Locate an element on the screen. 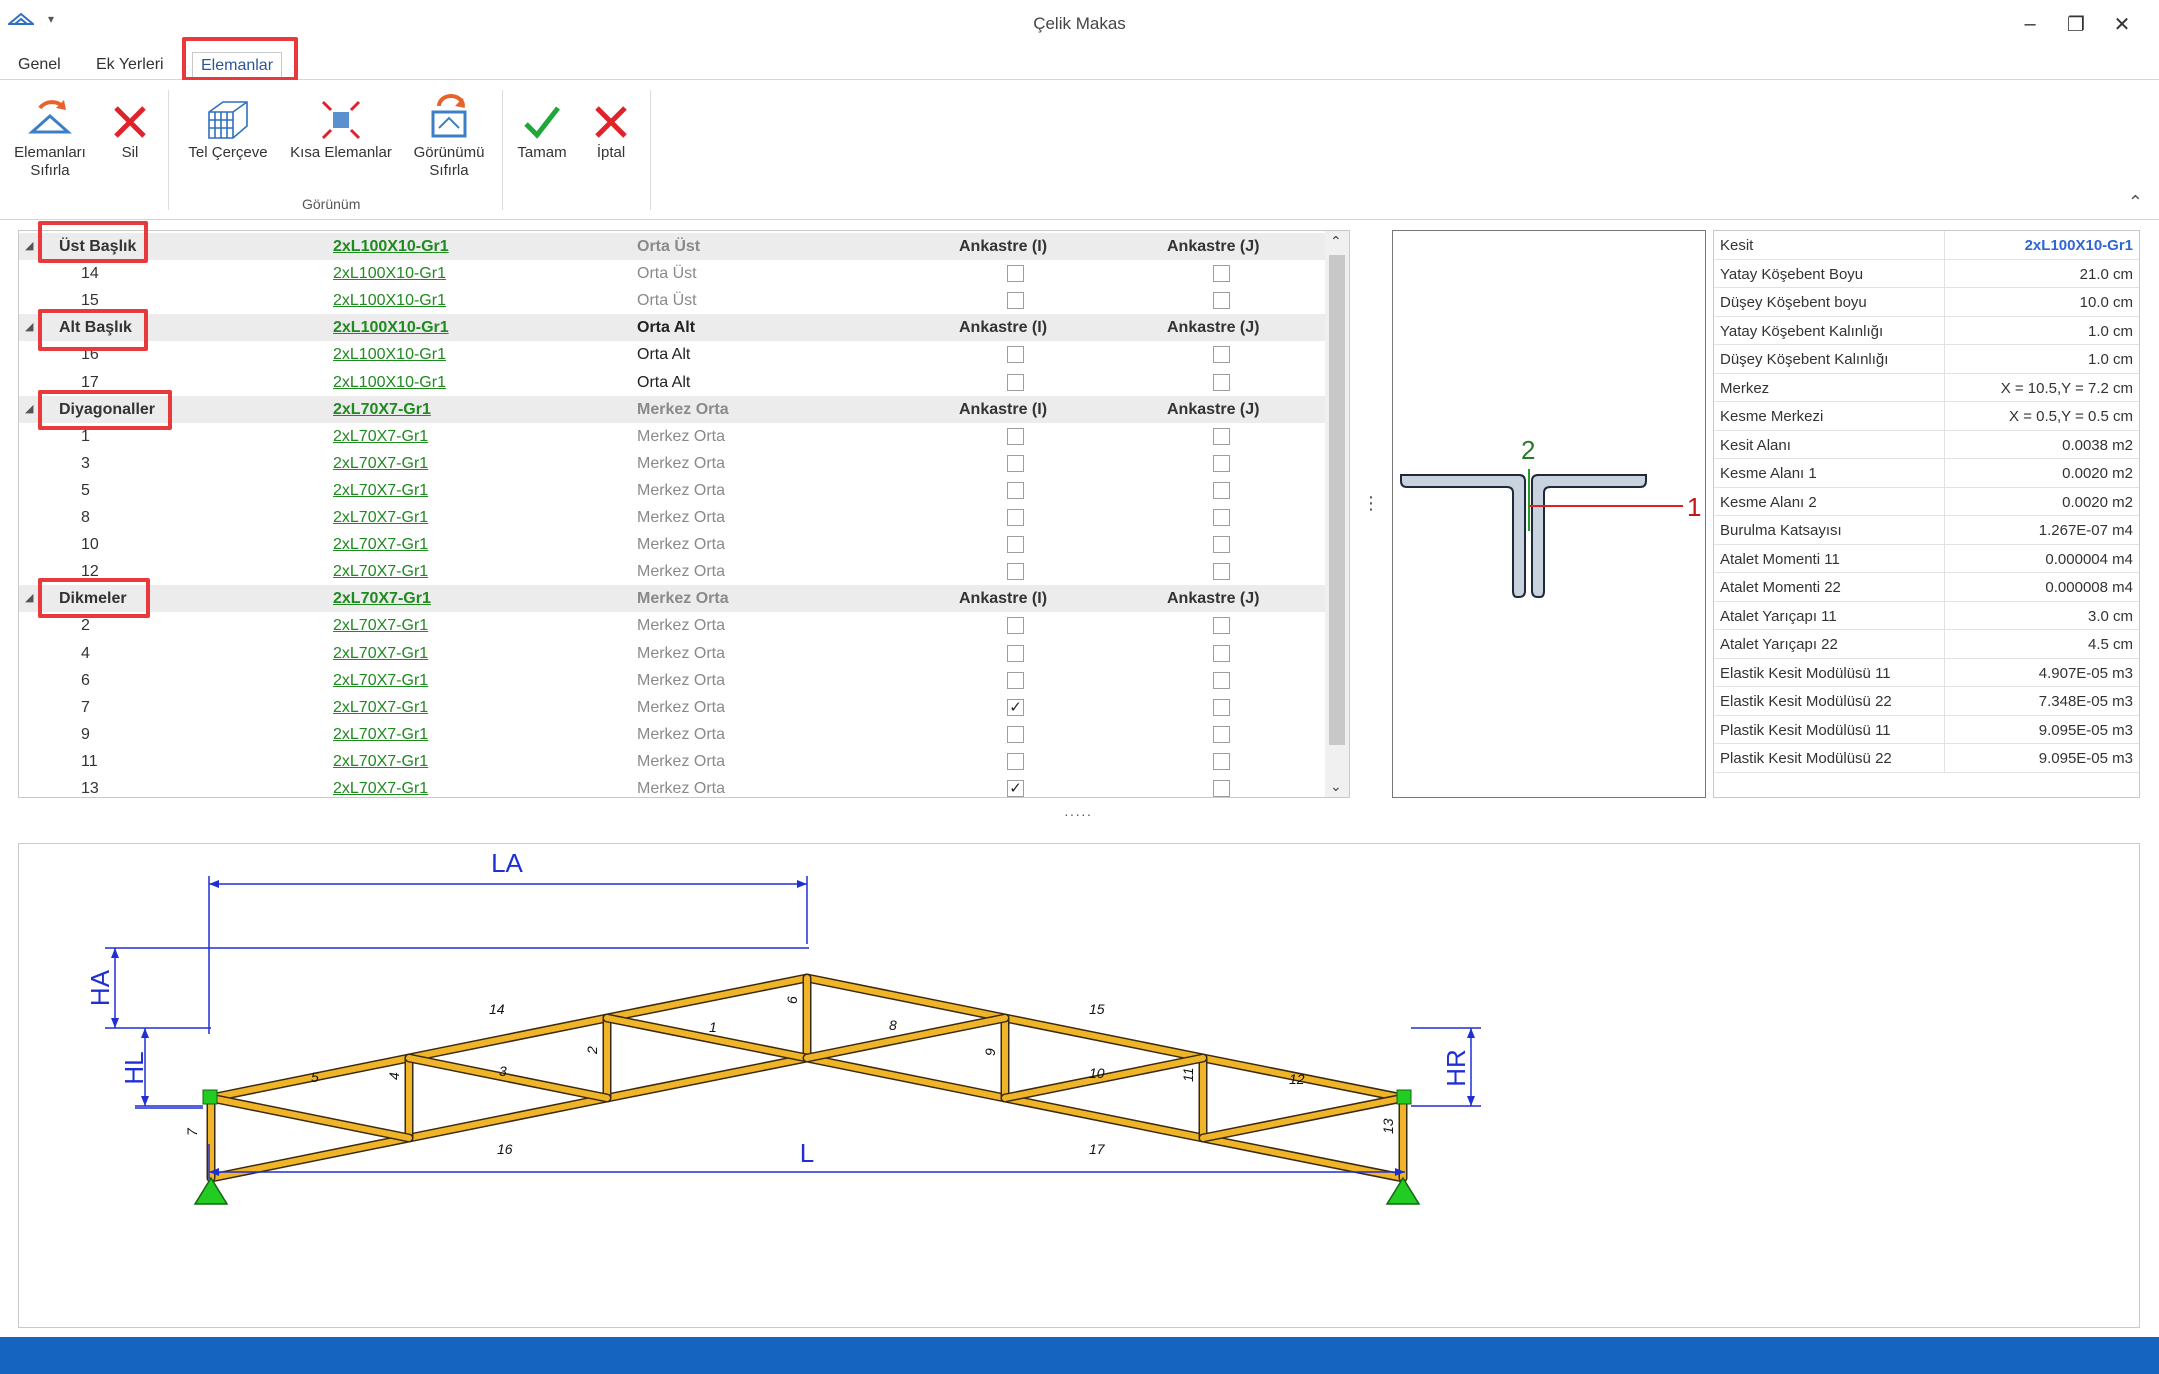  table-row: 3 2xL70X7-Gr1 Merkez Orta is located at coordinates (672, 463).